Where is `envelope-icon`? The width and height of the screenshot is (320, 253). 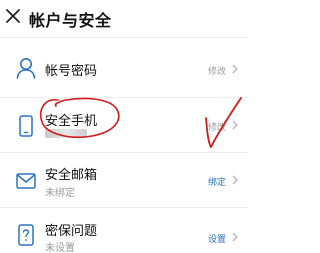
envelope-icon is located at coordinates (26, 181).